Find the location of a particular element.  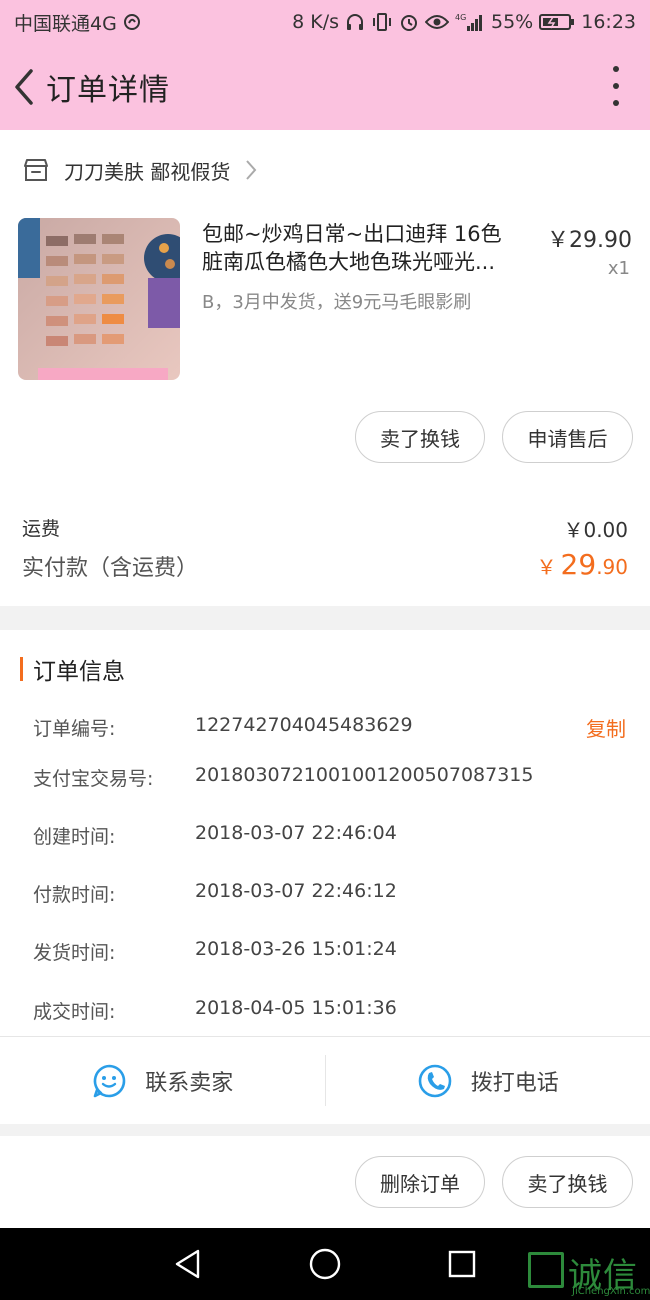

product-price: ￥29.90 is located at coordinates (589, 240).